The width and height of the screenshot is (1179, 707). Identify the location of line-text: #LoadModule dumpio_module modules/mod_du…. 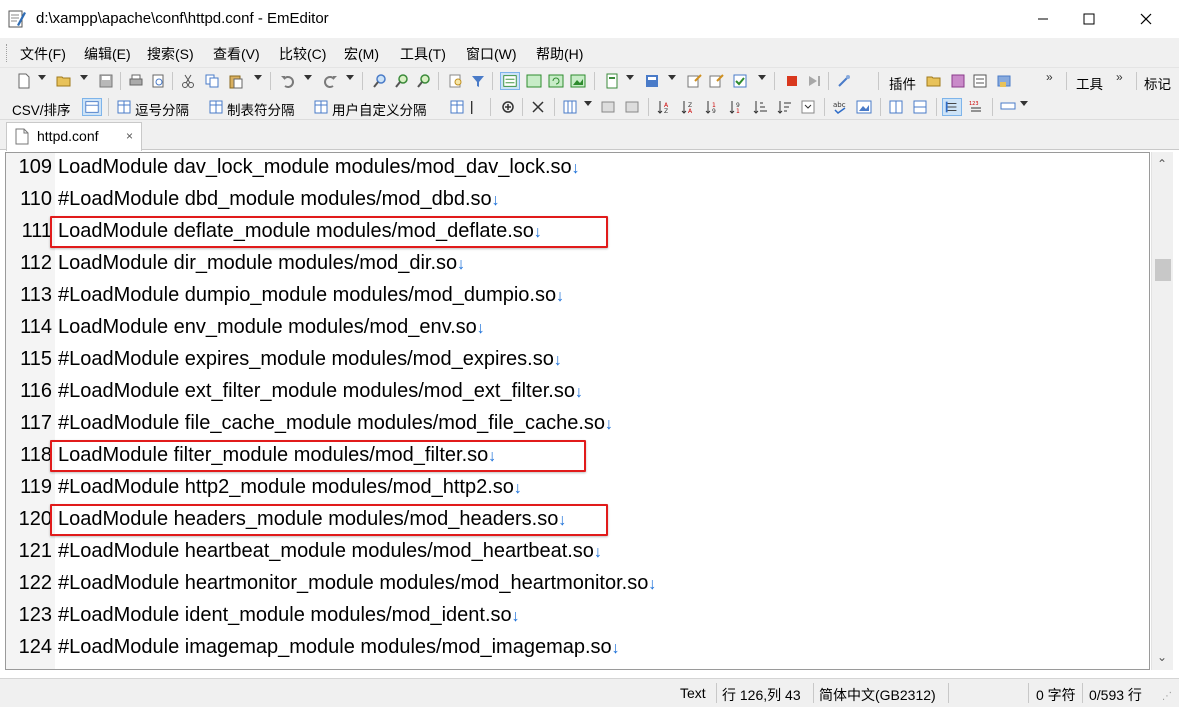
(311, 295).